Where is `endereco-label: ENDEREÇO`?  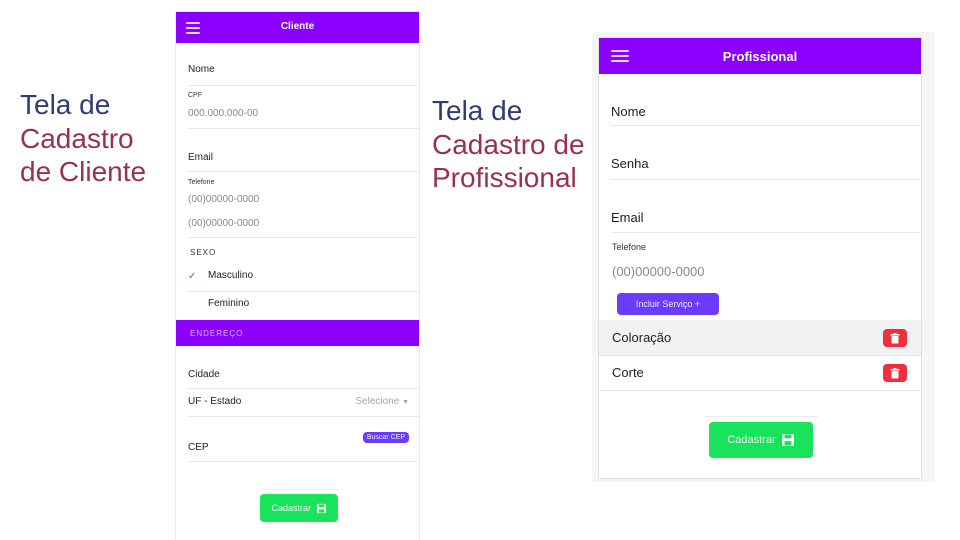 endereco-label: ENDEREÇO is located at coordinates (217, 333).